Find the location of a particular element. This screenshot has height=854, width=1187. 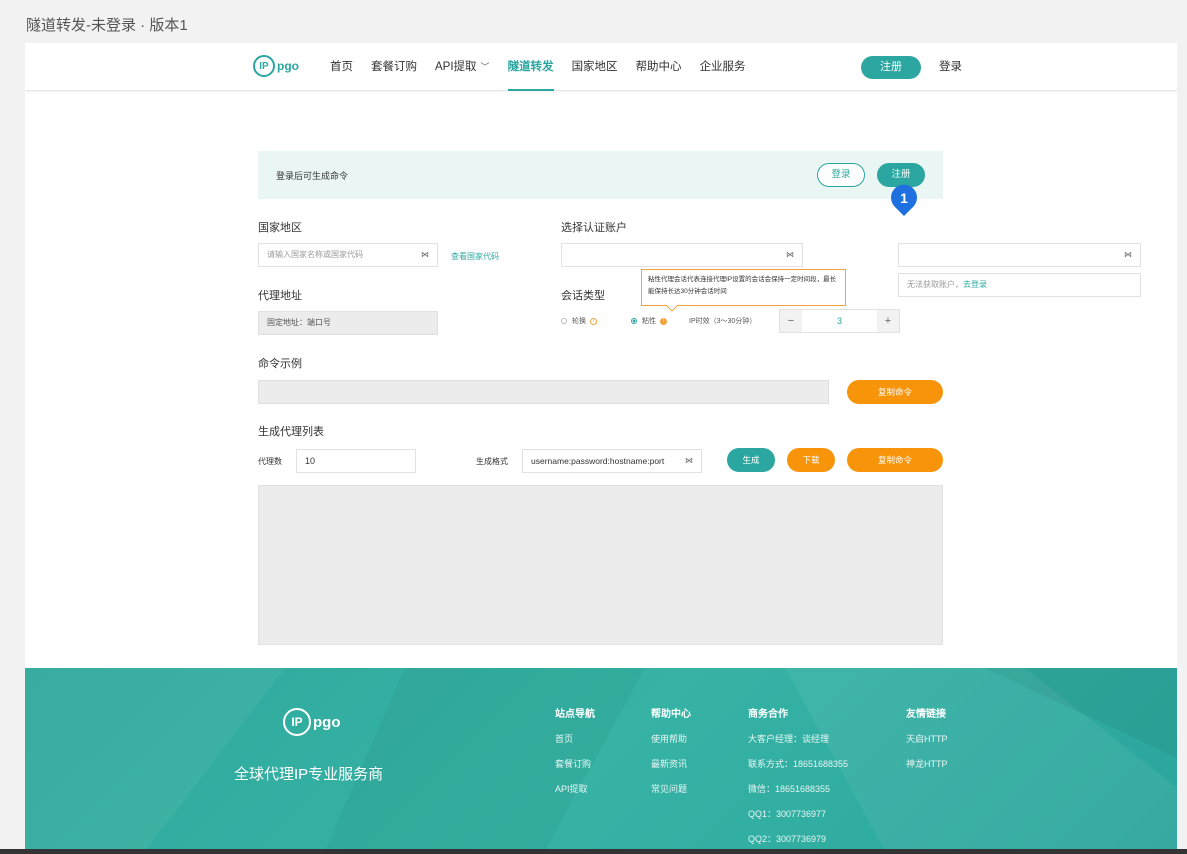

rotate-label: 轮换 is located at coordinates (579, 321).